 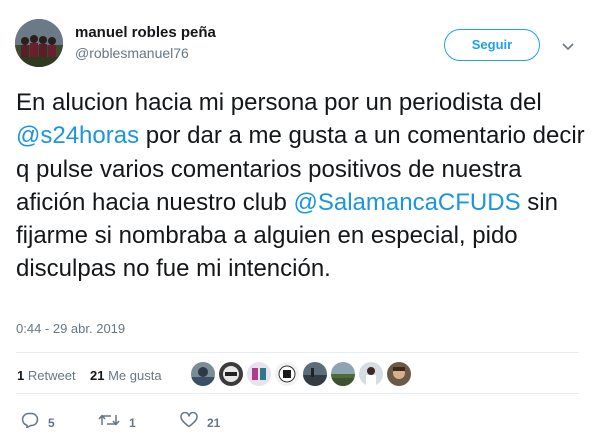 I want to click on mention-link-salamancacfuds: @SalamancaCFUDS, so click(x=407, y=202).